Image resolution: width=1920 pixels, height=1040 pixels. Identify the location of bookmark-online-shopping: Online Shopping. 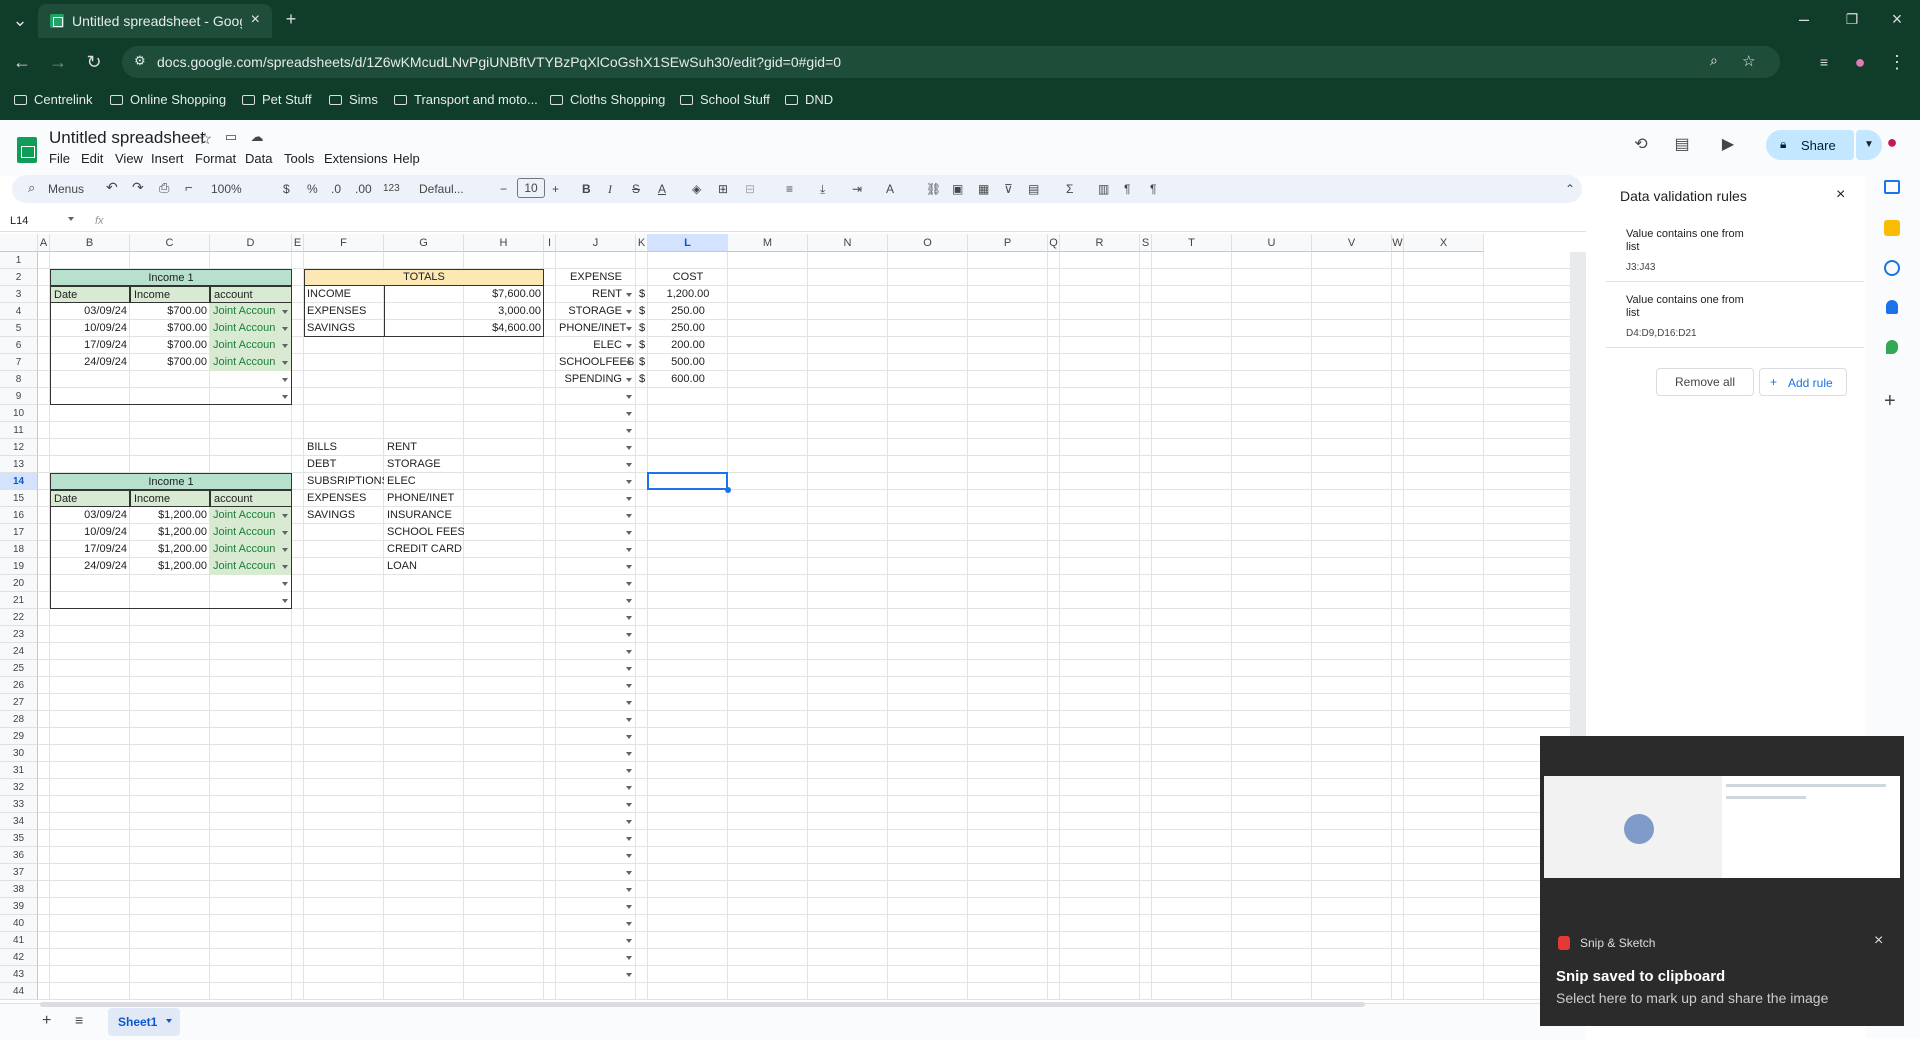
(168, 99).